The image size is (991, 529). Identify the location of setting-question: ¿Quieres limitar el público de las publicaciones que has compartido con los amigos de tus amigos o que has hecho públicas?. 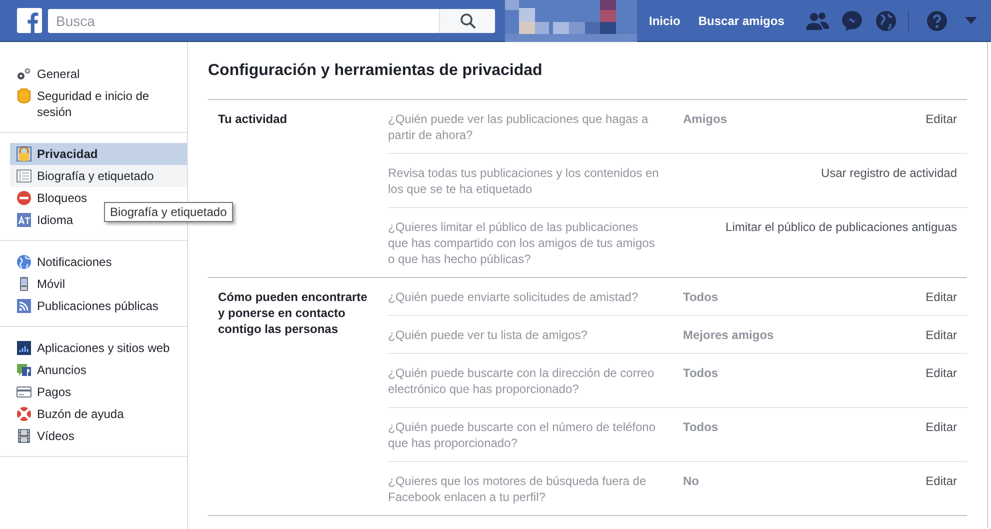
(522, 243).